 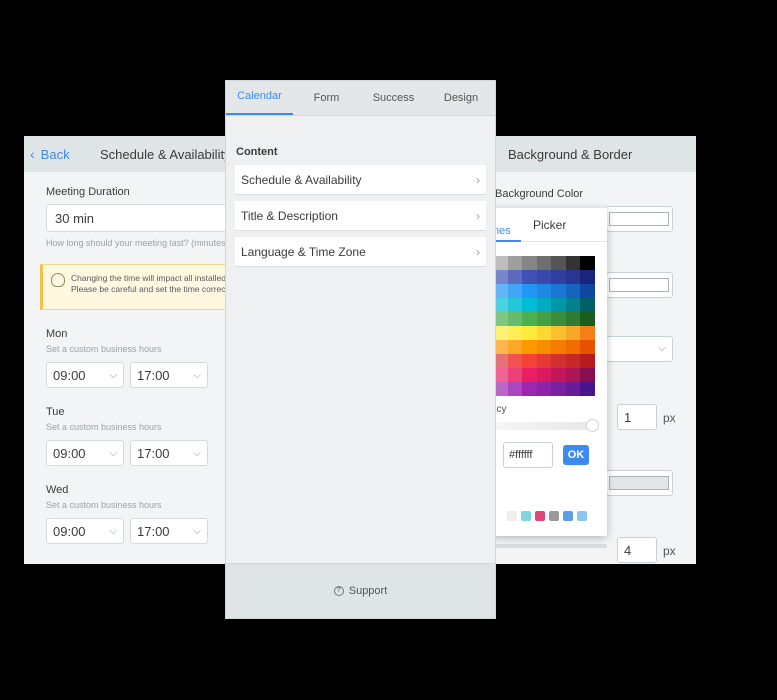 What do you see at coordinates (639, 483) in the screenshot?
I see `border-color-swatch` at bounding box center [639, 483].